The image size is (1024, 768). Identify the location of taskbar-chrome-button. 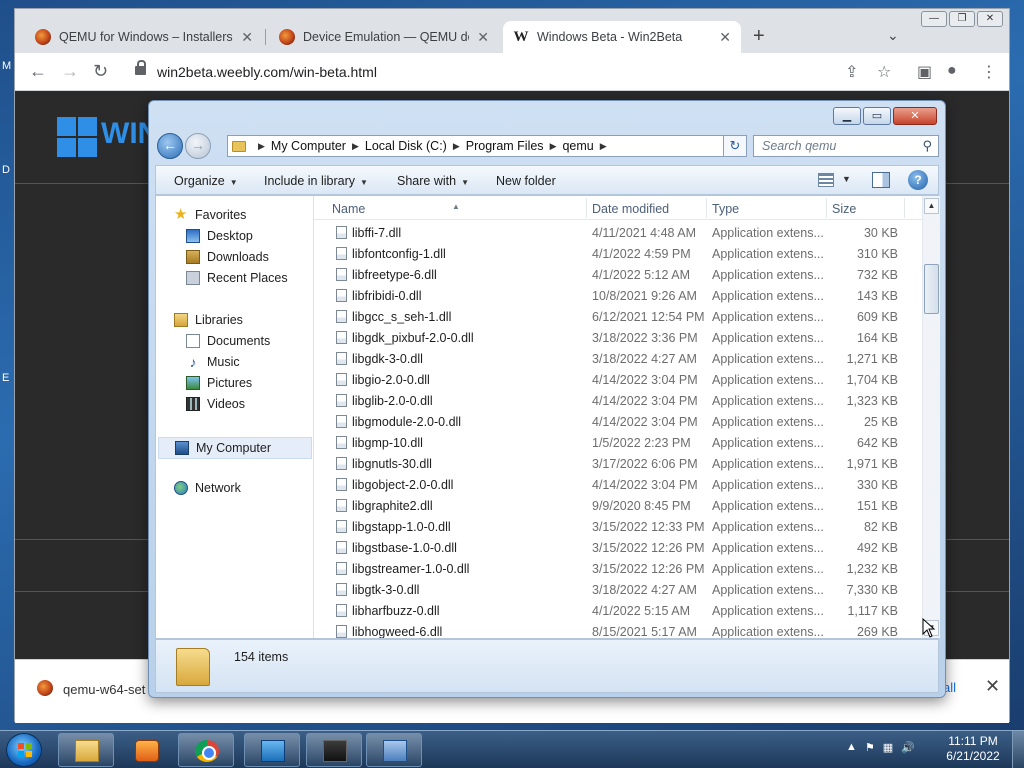
(206, 750).